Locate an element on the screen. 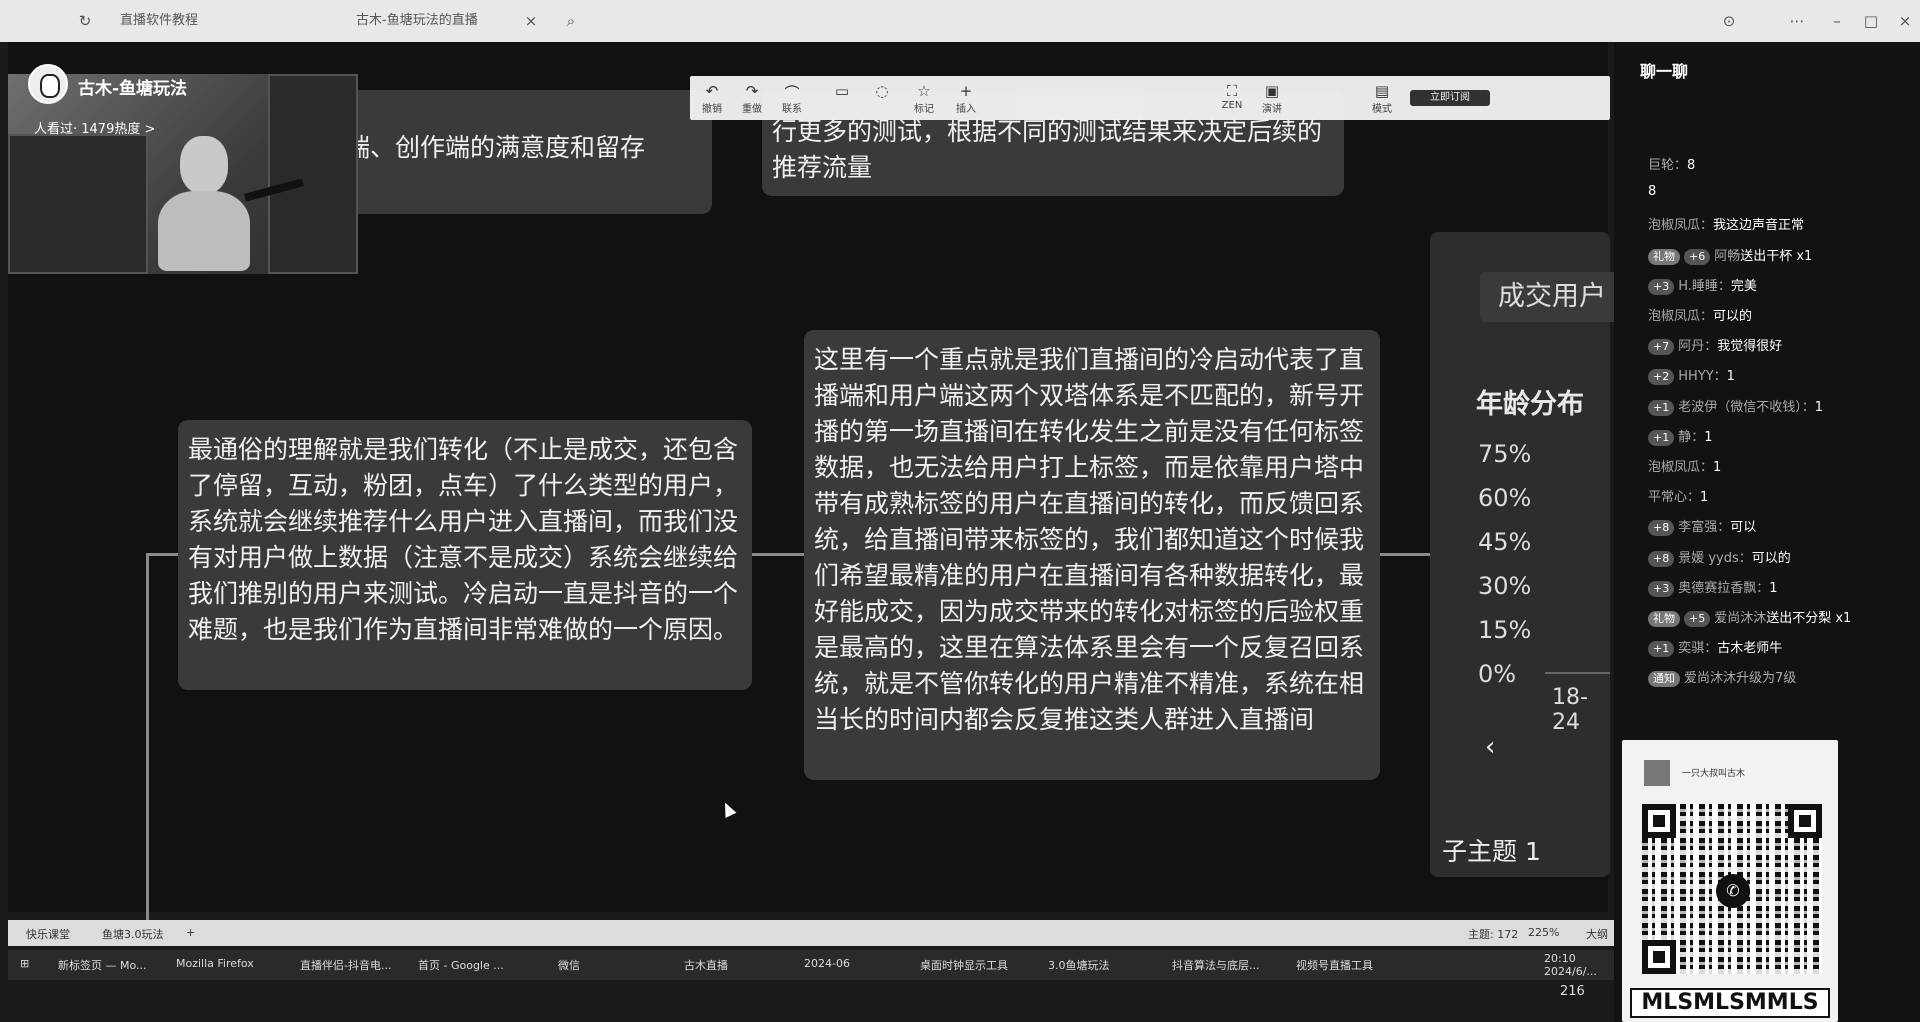 This screenshot has width=1920, height=1022. chat-username: 爱尚沐沐 is located at coordinates (1740, 618).